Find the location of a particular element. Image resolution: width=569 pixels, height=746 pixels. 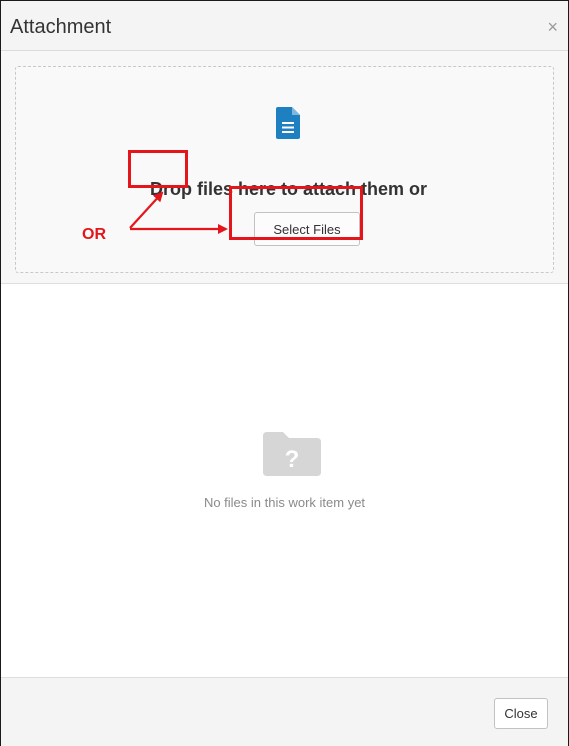

document-icon is located at coordinates (288, 123).